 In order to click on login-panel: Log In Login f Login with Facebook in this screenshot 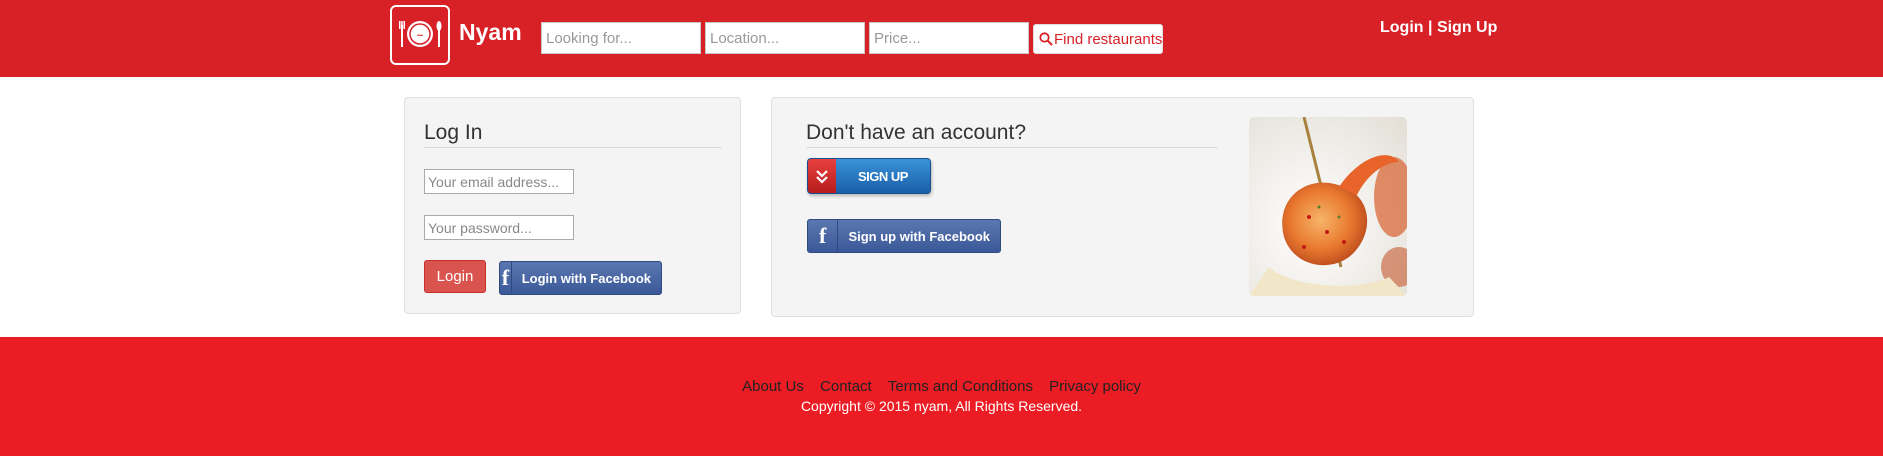, I will do `click(572, 205)`.